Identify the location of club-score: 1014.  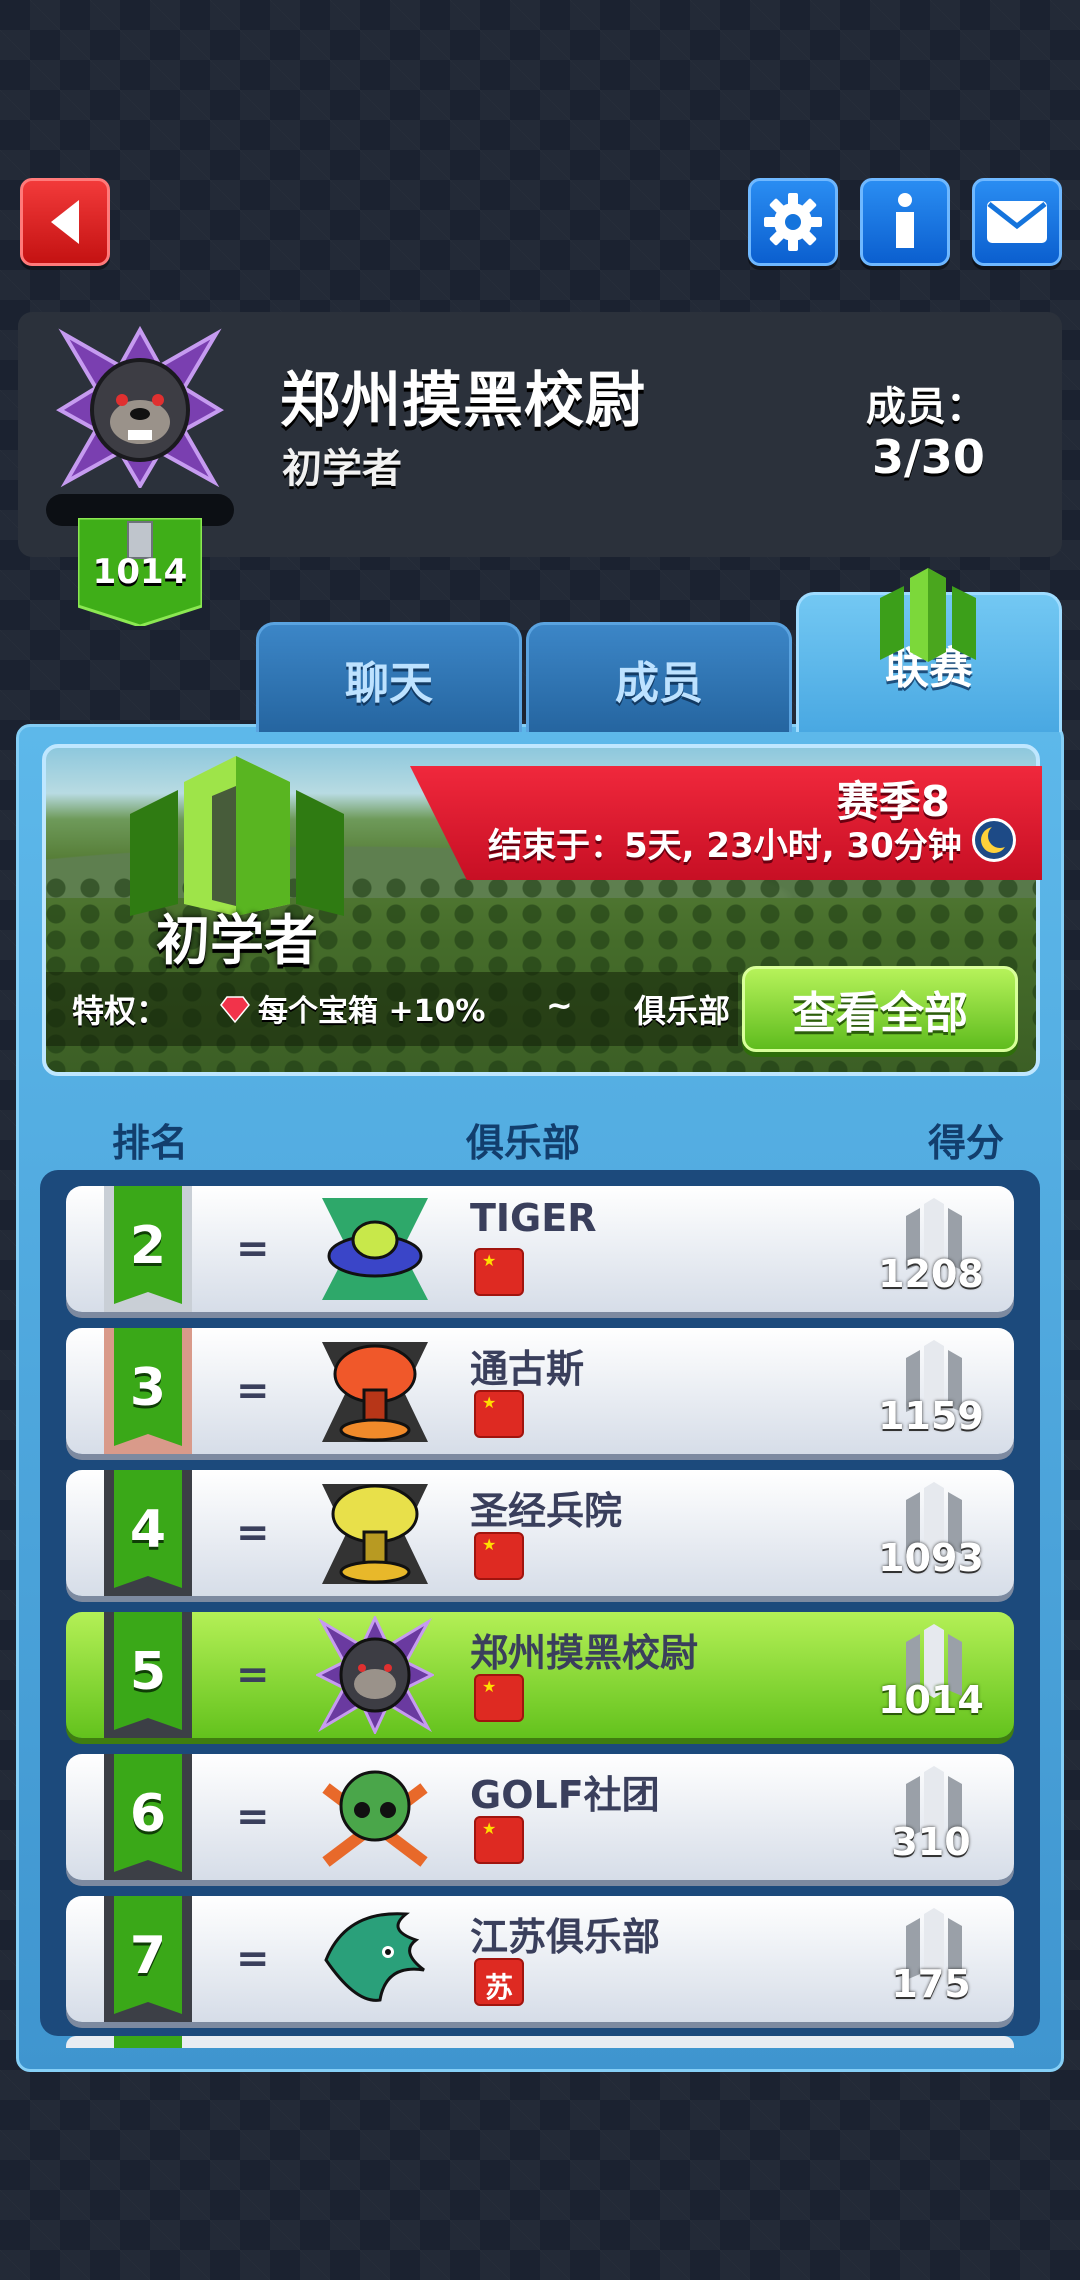
(931, 1700).